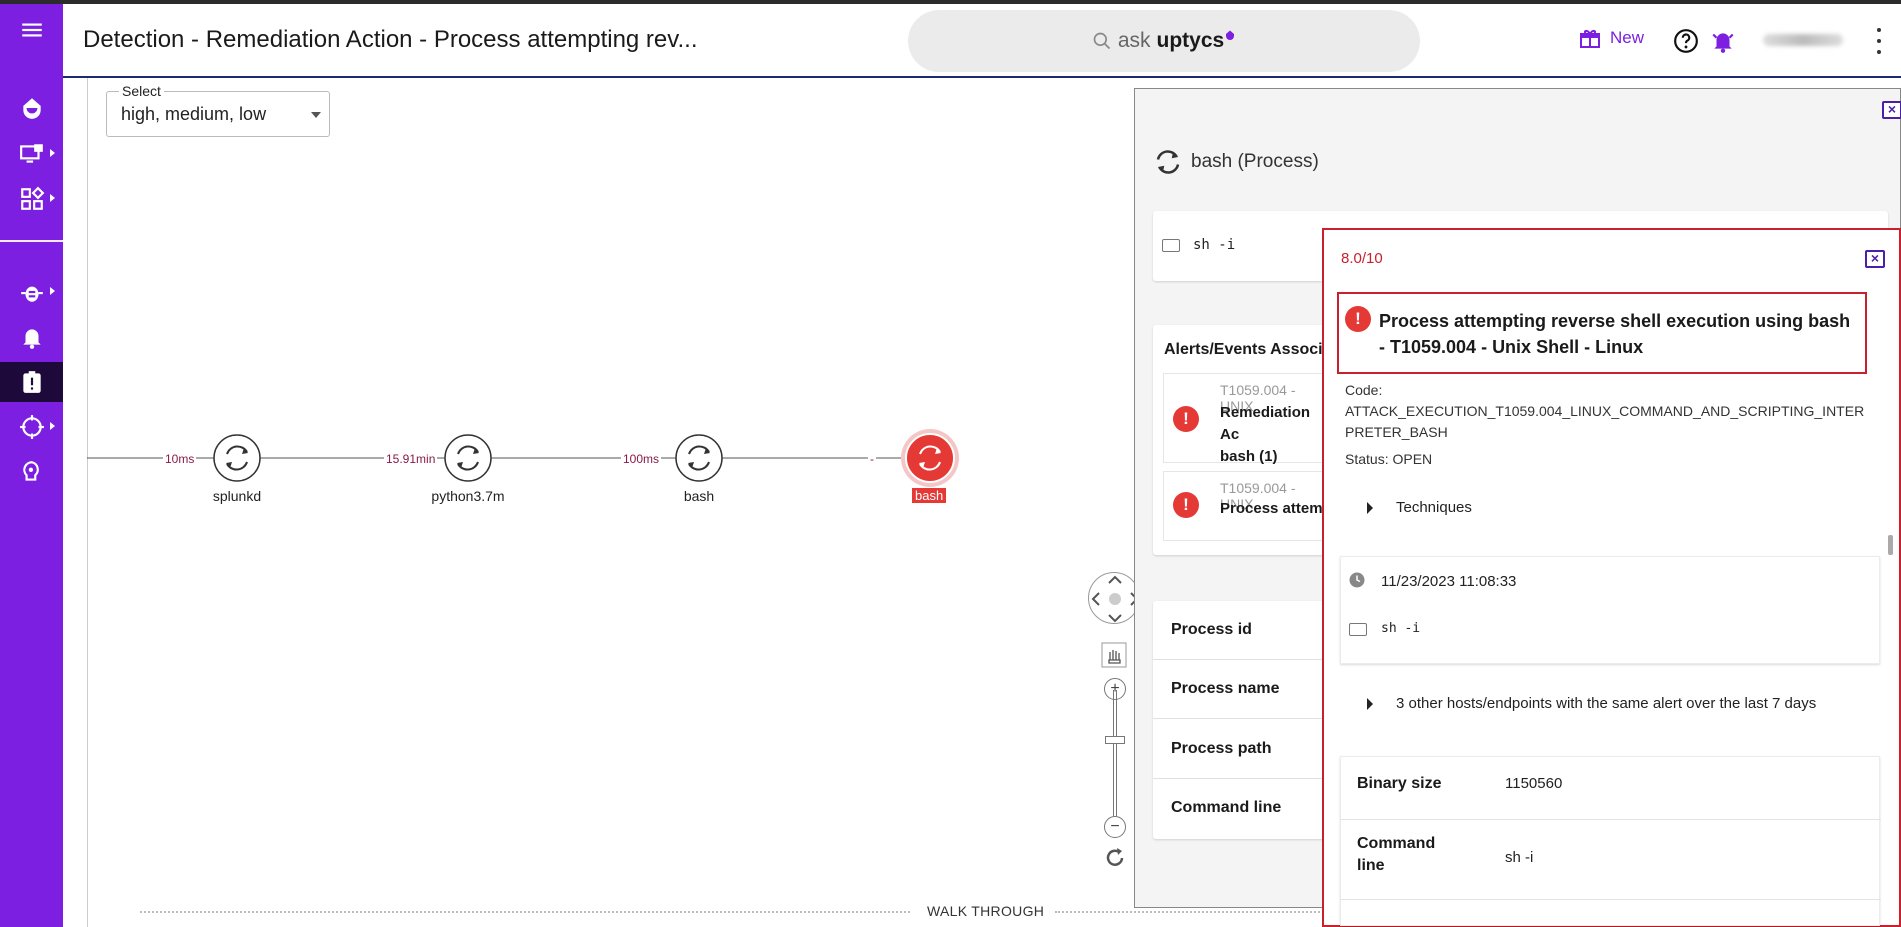 This screenshot has height=927, width=1901. Describe the element at coordinates (141, 91) in the screenshot. I see `severity-select-label: Select` at that location.